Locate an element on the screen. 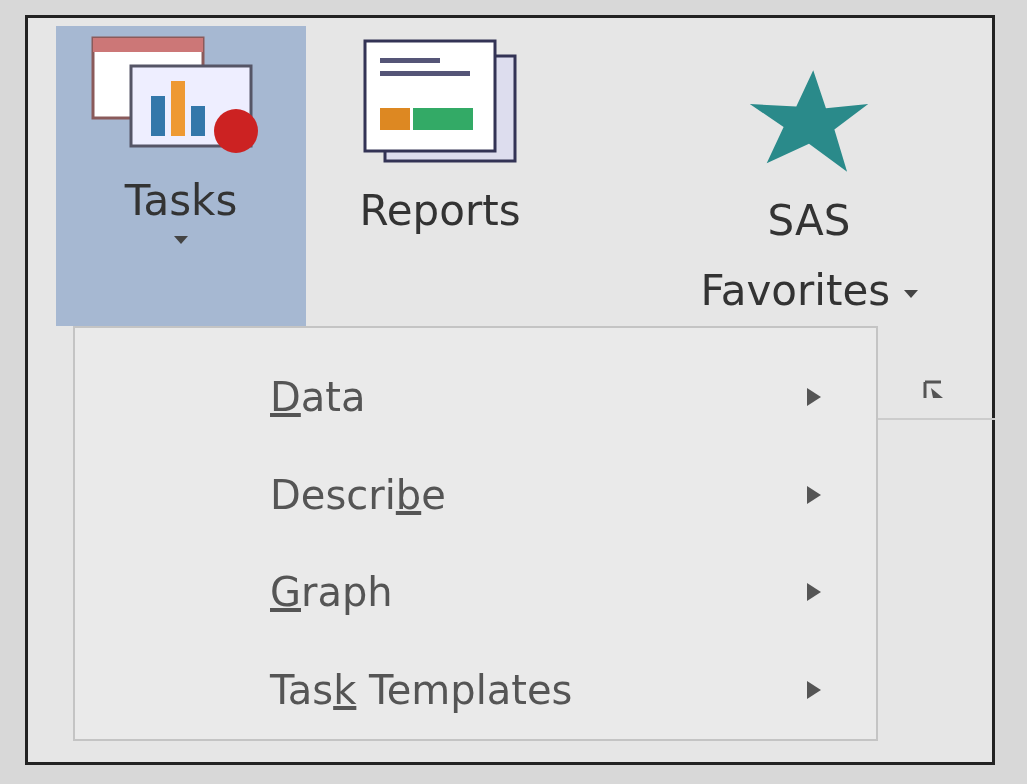 This screenshot has height=784, width=1027. menu-item: Data is located at coordinates (475, 397).